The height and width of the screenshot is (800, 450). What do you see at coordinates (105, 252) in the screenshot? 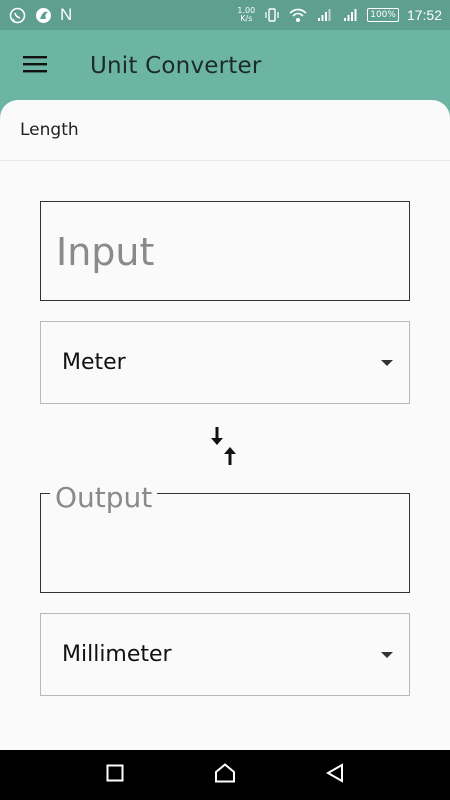
I see `input-placeholder: Input` at bounding box center [105, 252].